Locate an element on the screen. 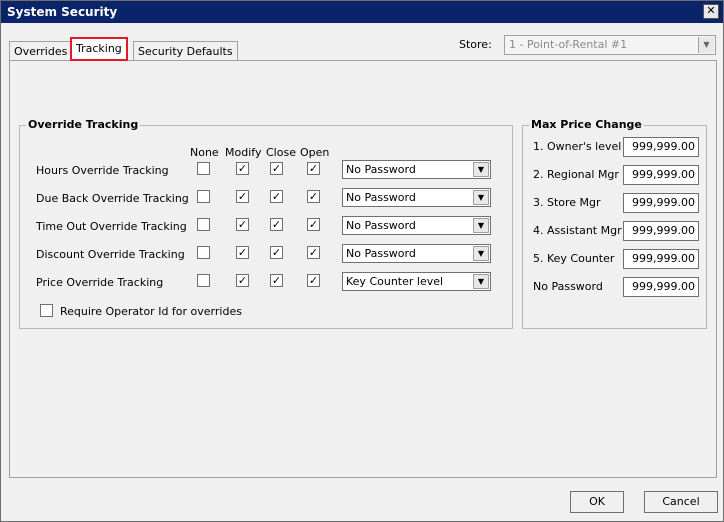  price-level-select: Key Counter level ▼ is located at coordinates (416, 281).